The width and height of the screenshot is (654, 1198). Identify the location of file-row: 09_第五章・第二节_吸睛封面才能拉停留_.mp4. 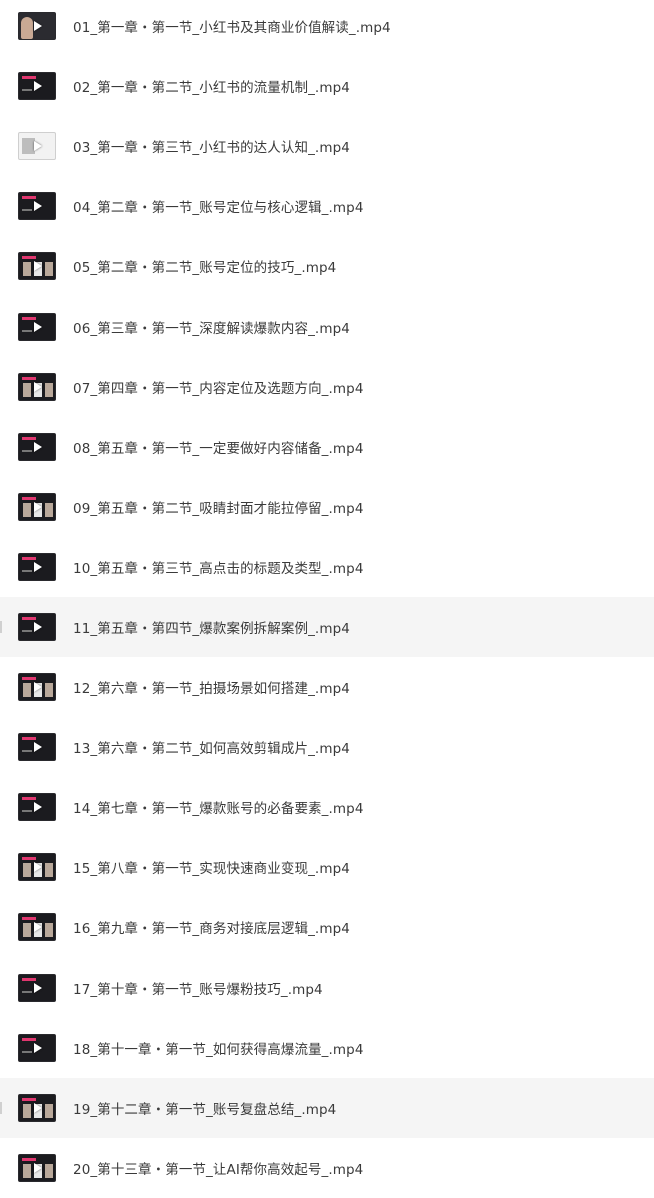
(327, 507).